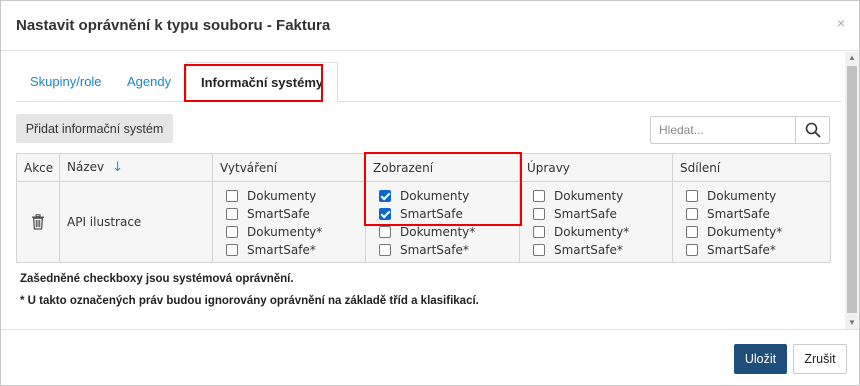  What do you see at coordinates (852, 323) in the screenshot?
I see `scroll-down-icon: ▼` at bounding box center [852, 323].